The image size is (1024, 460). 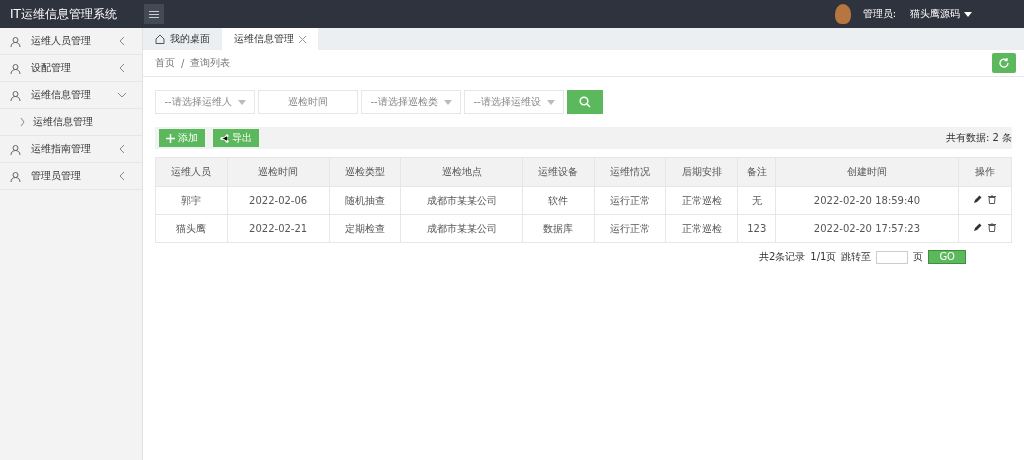 What do you see at coordinates (278, 228) in the screenshot?
I see `table-cell: 2022-02-21` at bounding box center [278, 228].